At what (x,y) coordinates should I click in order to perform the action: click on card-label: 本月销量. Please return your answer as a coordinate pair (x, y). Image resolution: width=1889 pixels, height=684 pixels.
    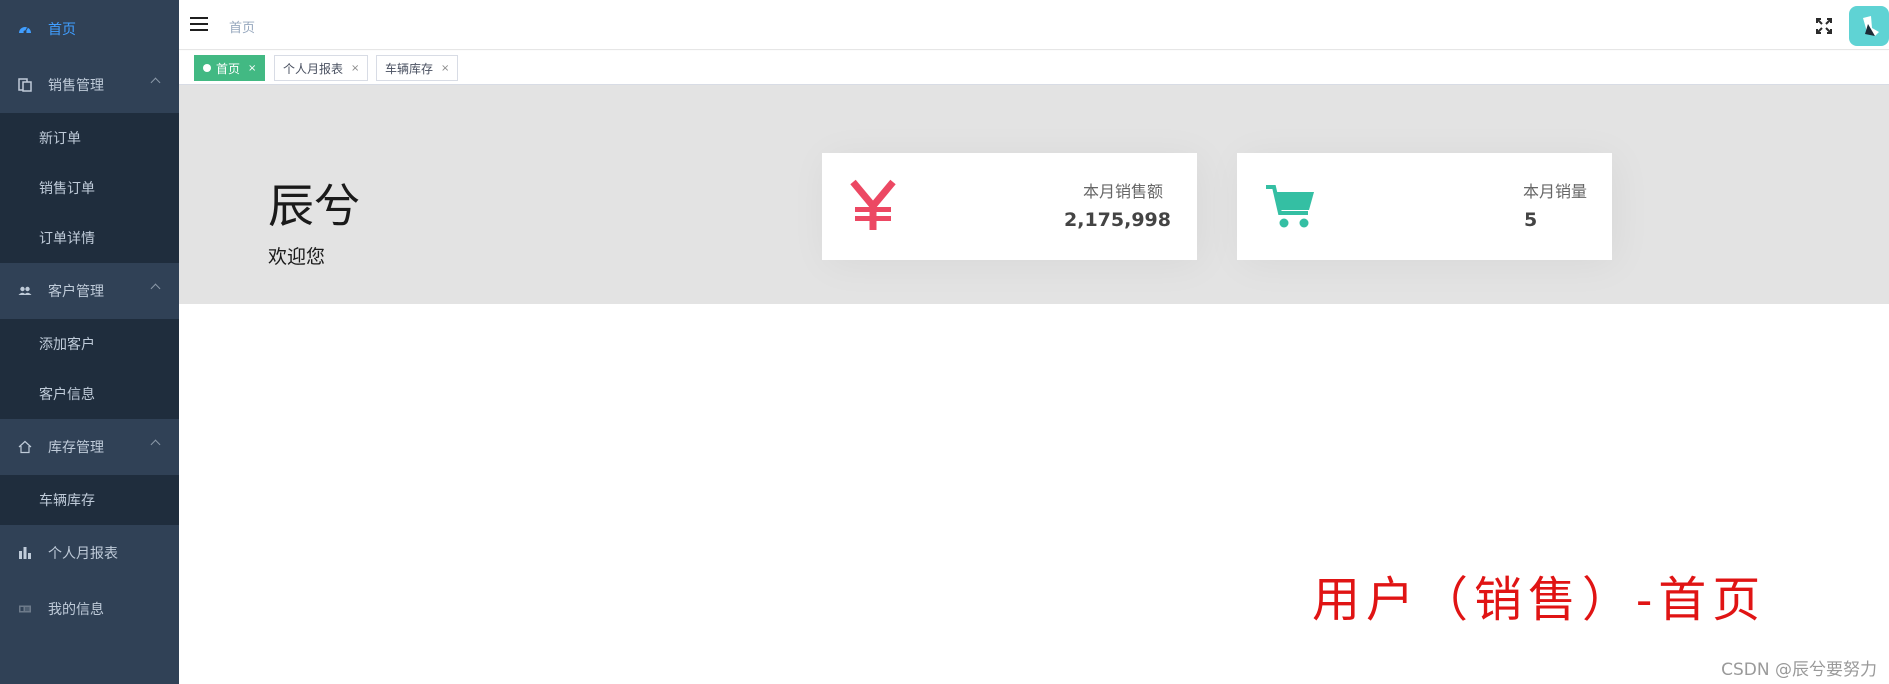
    Looking at the image, I should click on (1554, 191).